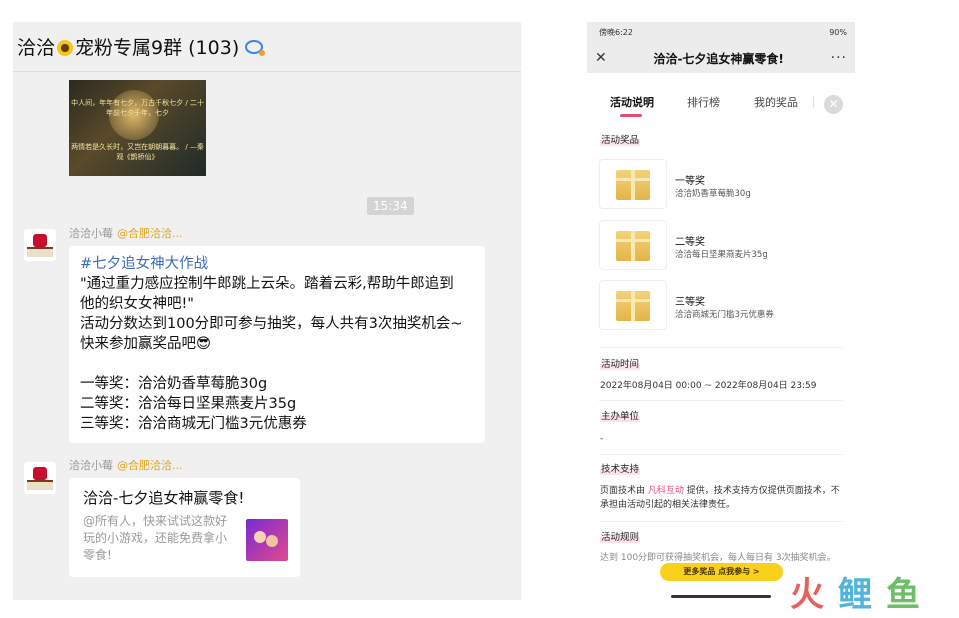 The width and height of the screenshot is (959, 618). I want to click on host-value: -, so click(602, 439).